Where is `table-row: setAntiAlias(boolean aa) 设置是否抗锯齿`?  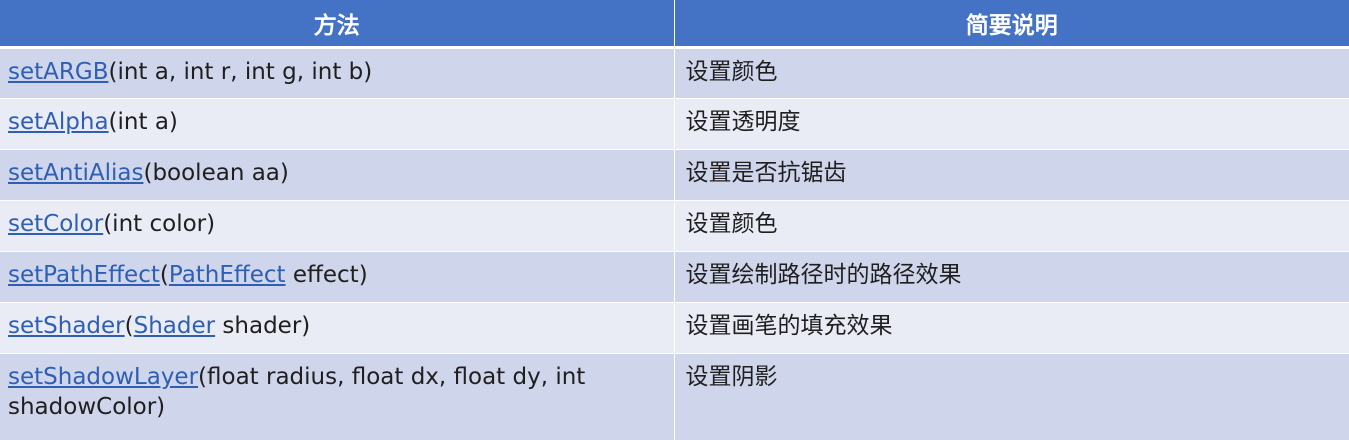 table-row: setAntiAlias(boolean aa) 设置是否抗锯齿 is located at coordinates (674, 175).